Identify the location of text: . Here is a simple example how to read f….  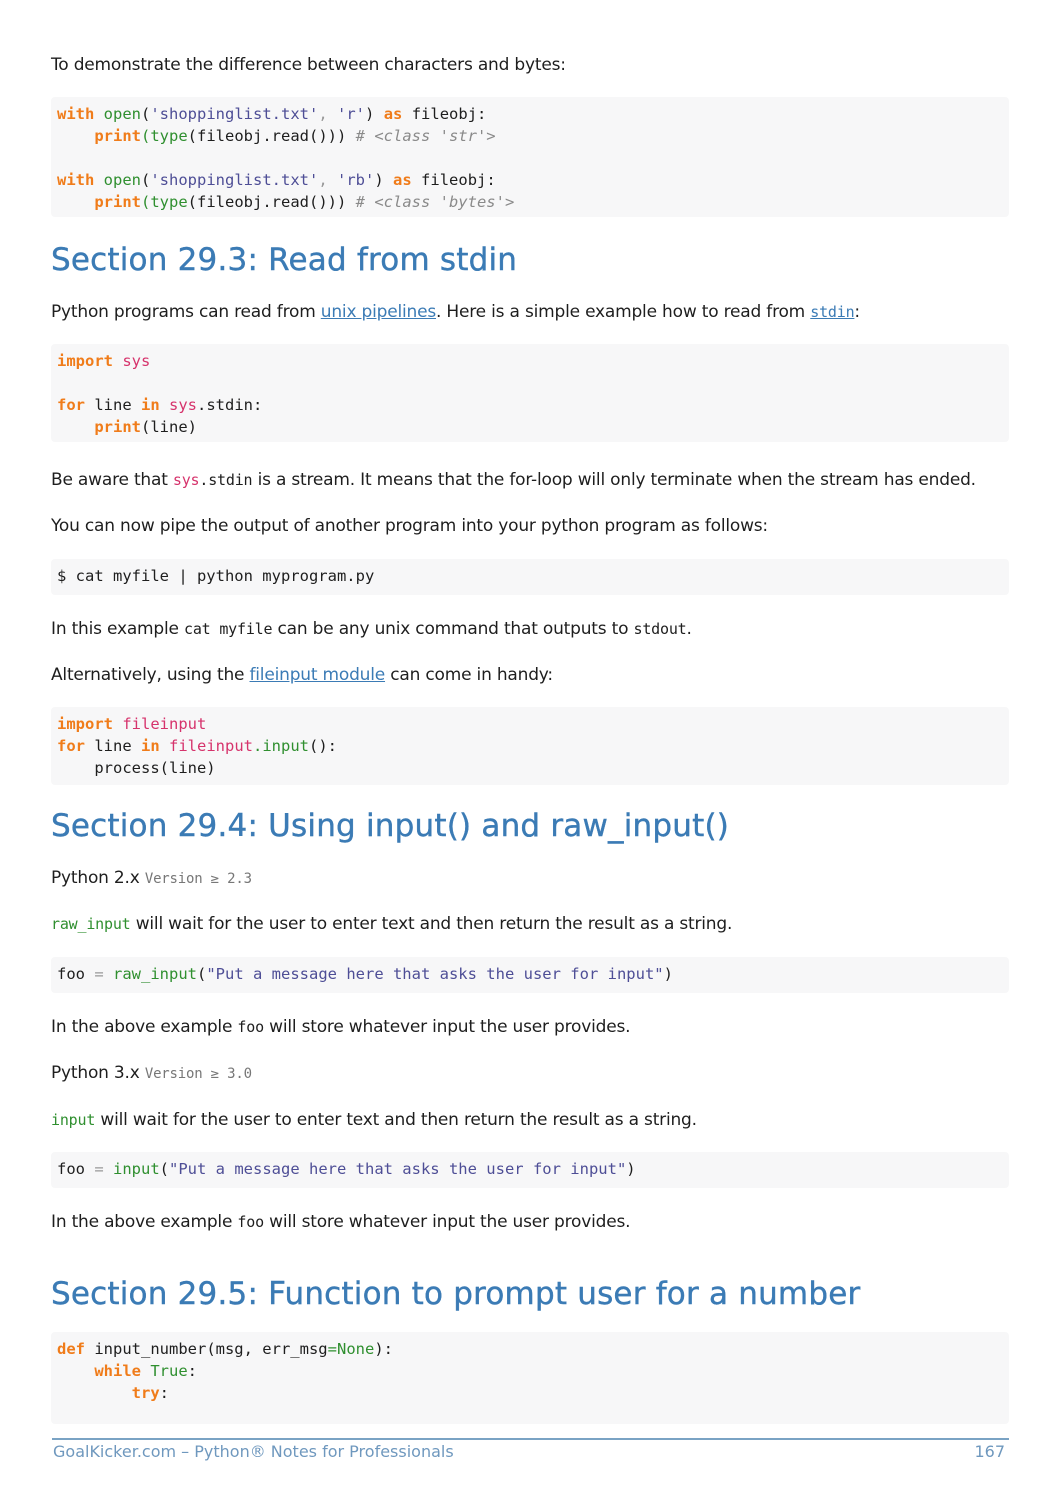
(623, 312).